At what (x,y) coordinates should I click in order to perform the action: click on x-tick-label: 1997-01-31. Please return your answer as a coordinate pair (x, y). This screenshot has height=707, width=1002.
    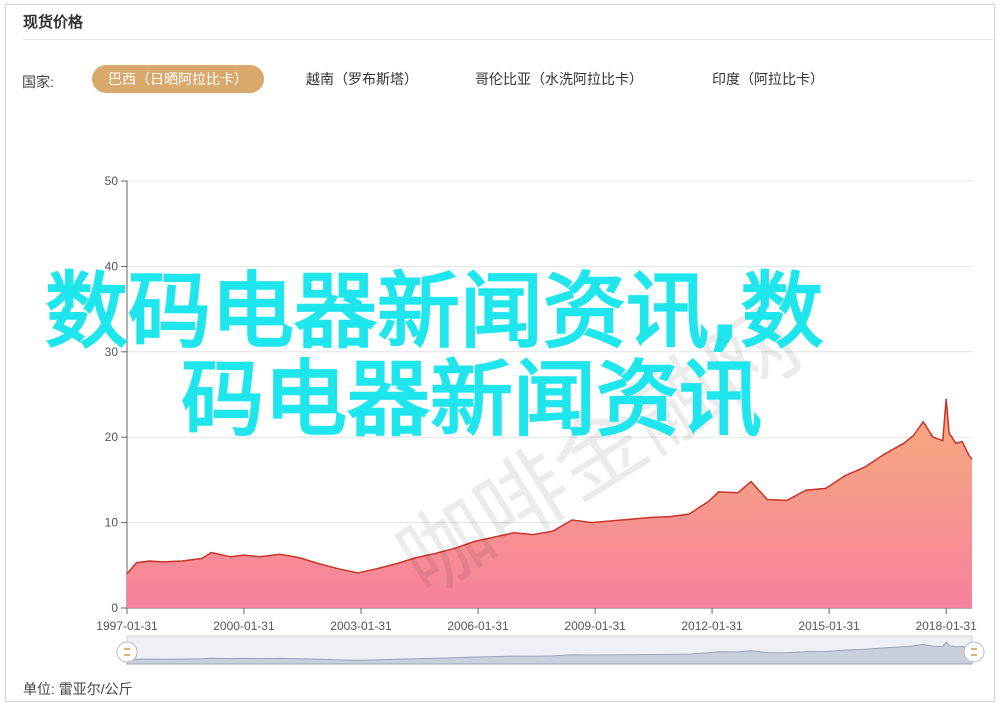
    Looking at the image, I should click on (127, 626).